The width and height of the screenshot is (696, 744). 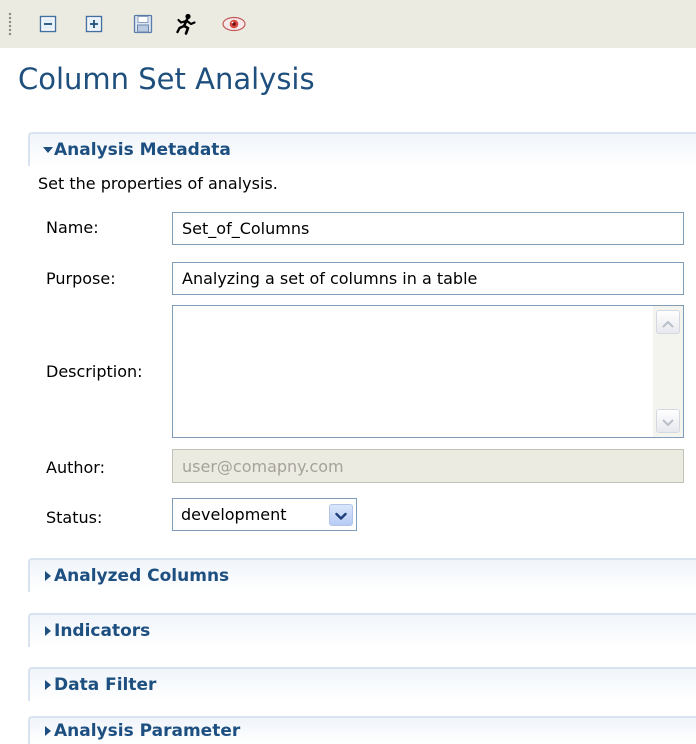 I want to click on purpose-label: Purpose:, so click(x=81, y=278).